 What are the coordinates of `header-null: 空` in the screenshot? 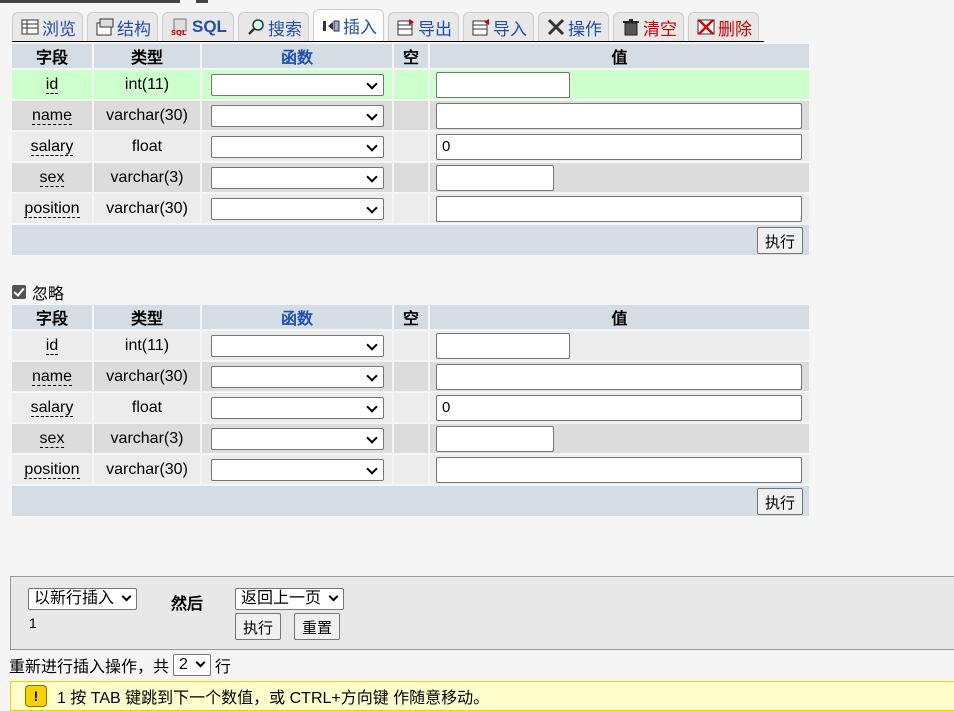 It's located at (411, 56).